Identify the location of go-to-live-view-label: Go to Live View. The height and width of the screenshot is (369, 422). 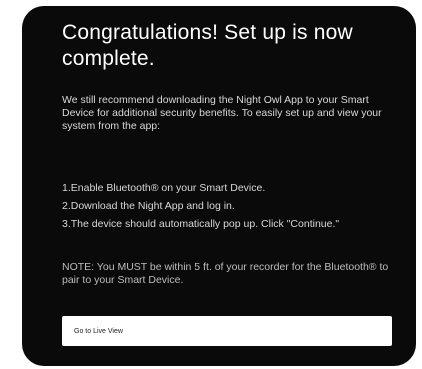
(98, 331).